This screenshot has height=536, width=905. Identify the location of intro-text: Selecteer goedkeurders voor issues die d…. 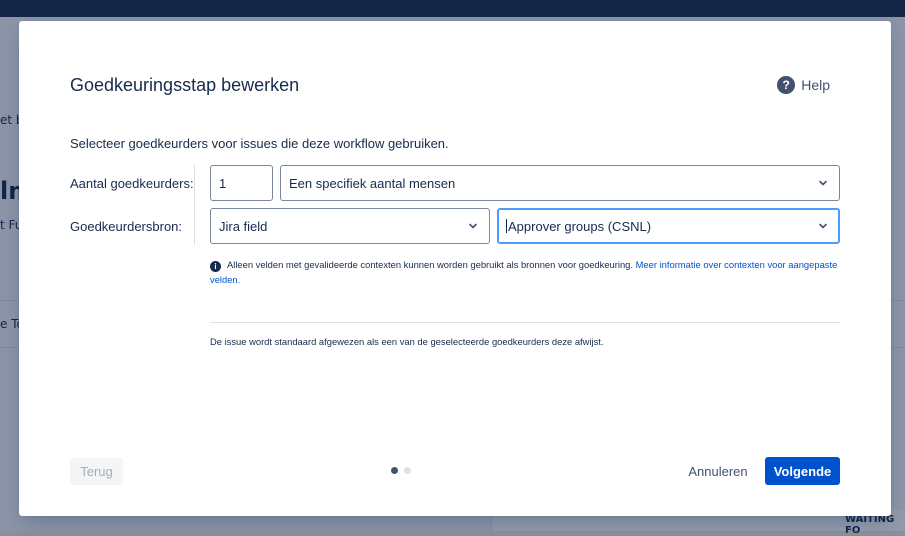
(259, 143).